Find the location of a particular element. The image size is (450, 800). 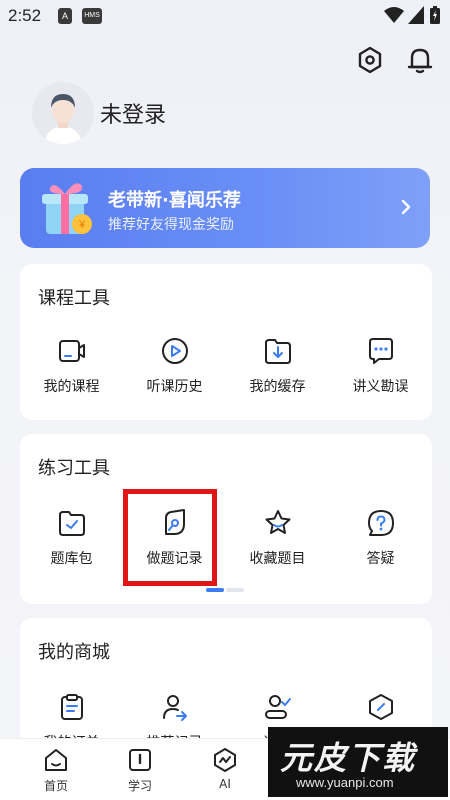

mall-more-button is located at coordinates (380, 712).